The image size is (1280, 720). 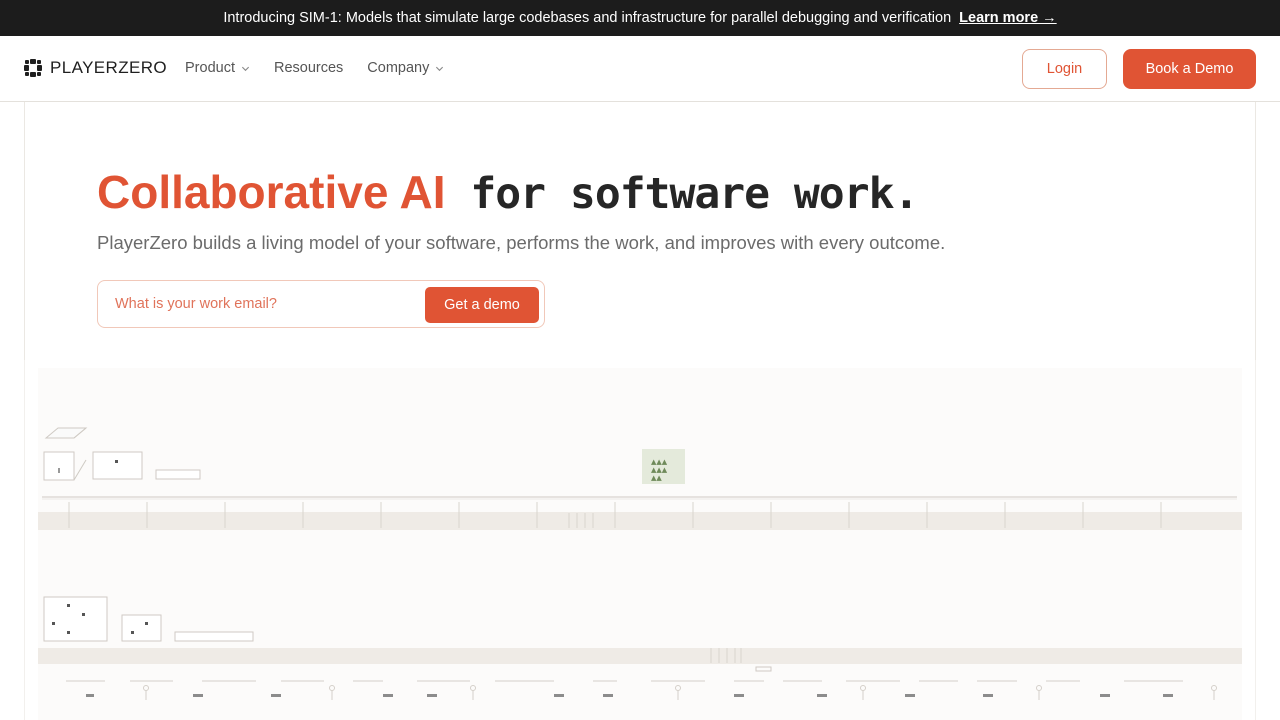 I want to click on get-demo-button: Get a demo, so click(x=482, y=305).